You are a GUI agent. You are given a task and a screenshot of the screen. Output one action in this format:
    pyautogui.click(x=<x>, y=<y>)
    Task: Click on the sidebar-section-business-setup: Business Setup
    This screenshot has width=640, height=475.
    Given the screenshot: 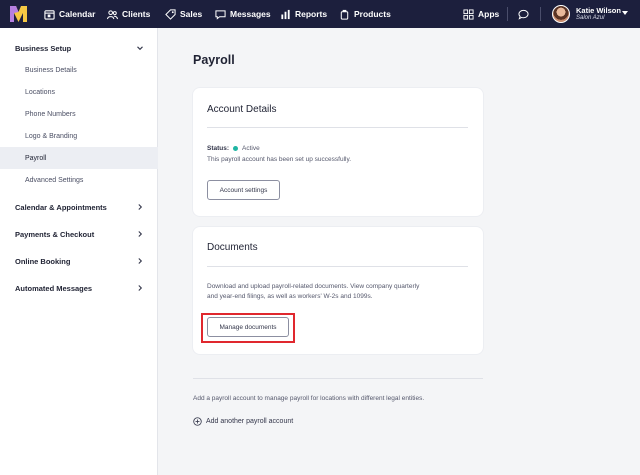 What is the action you would take?
    pyautogui.click(x=79, y=48)
    